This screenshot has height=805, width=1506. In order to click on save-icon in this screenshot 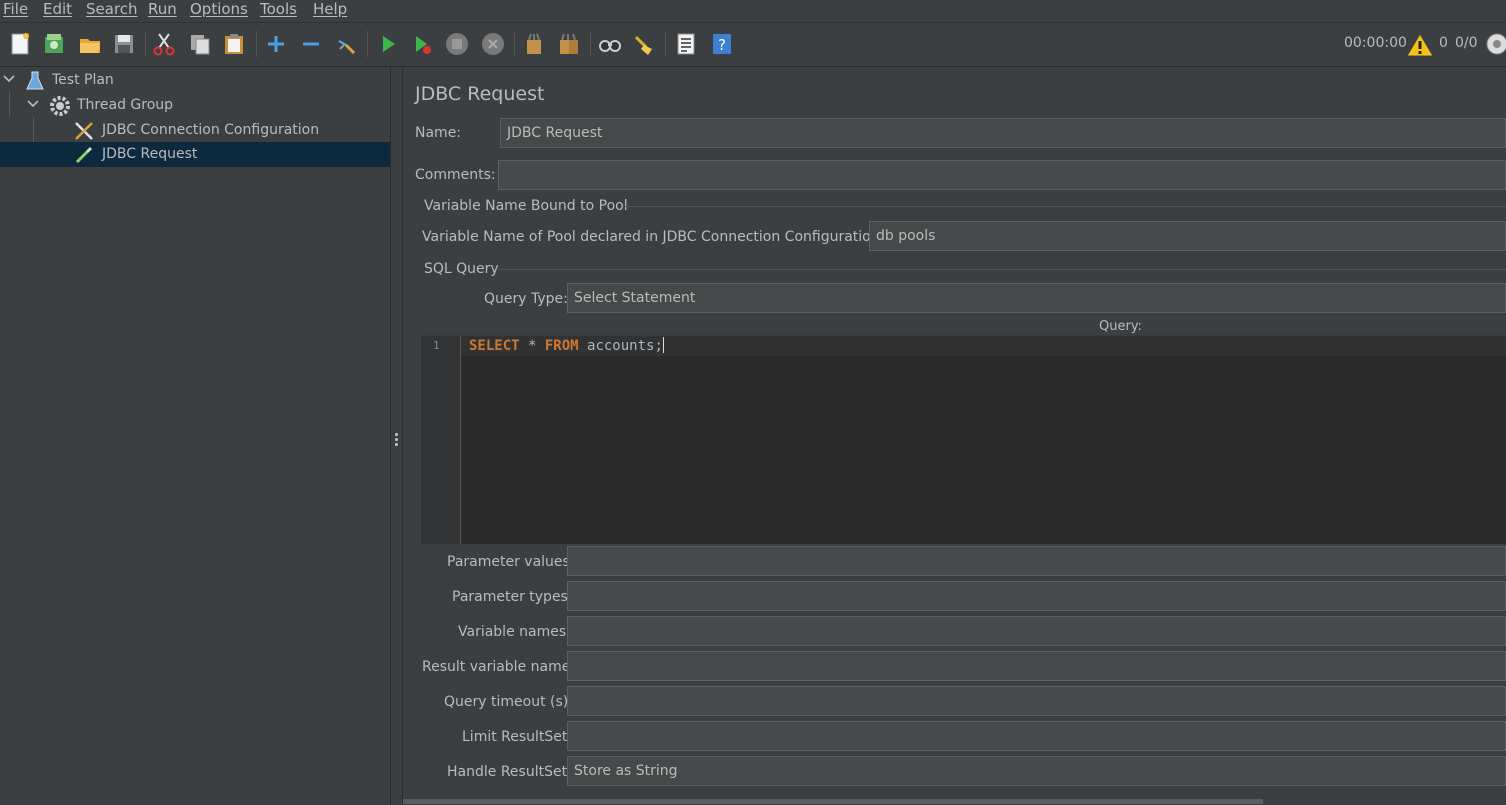, I will do `click(124, 44)`.